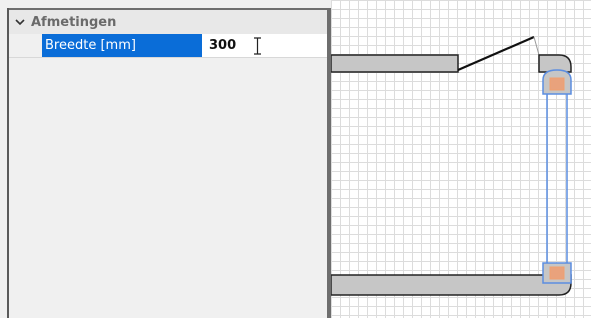 Image resolution: width=591 pixels, height=318 pixels. Describe the element at coordinates (74, 22) in the screenshot. I see `category-label: Afmetingen` at that location.